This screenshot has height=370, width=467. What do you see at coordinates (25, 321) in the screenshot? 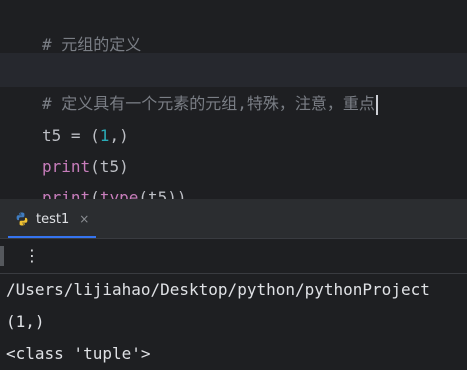
I see `console-output-line: (1,)` at bounding box center [25, 321].